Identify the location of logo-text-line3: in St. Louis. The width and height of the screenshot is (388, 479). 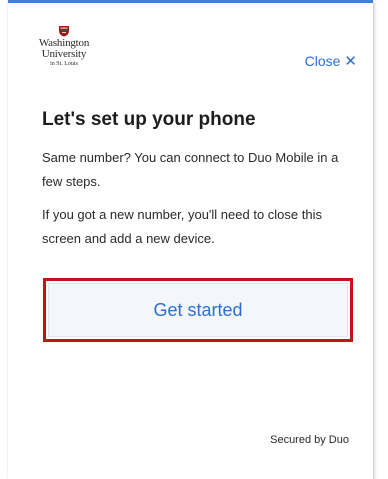
(64, 64).